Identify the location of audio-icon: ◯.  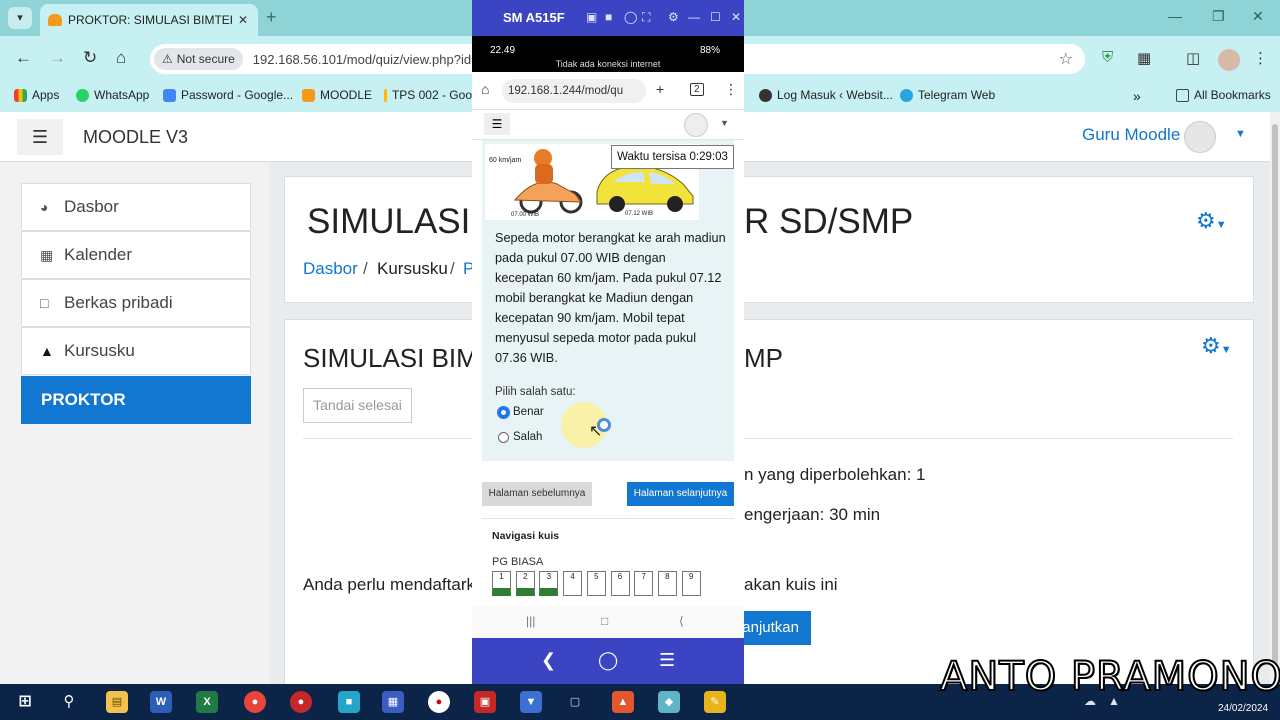
(630, 17).